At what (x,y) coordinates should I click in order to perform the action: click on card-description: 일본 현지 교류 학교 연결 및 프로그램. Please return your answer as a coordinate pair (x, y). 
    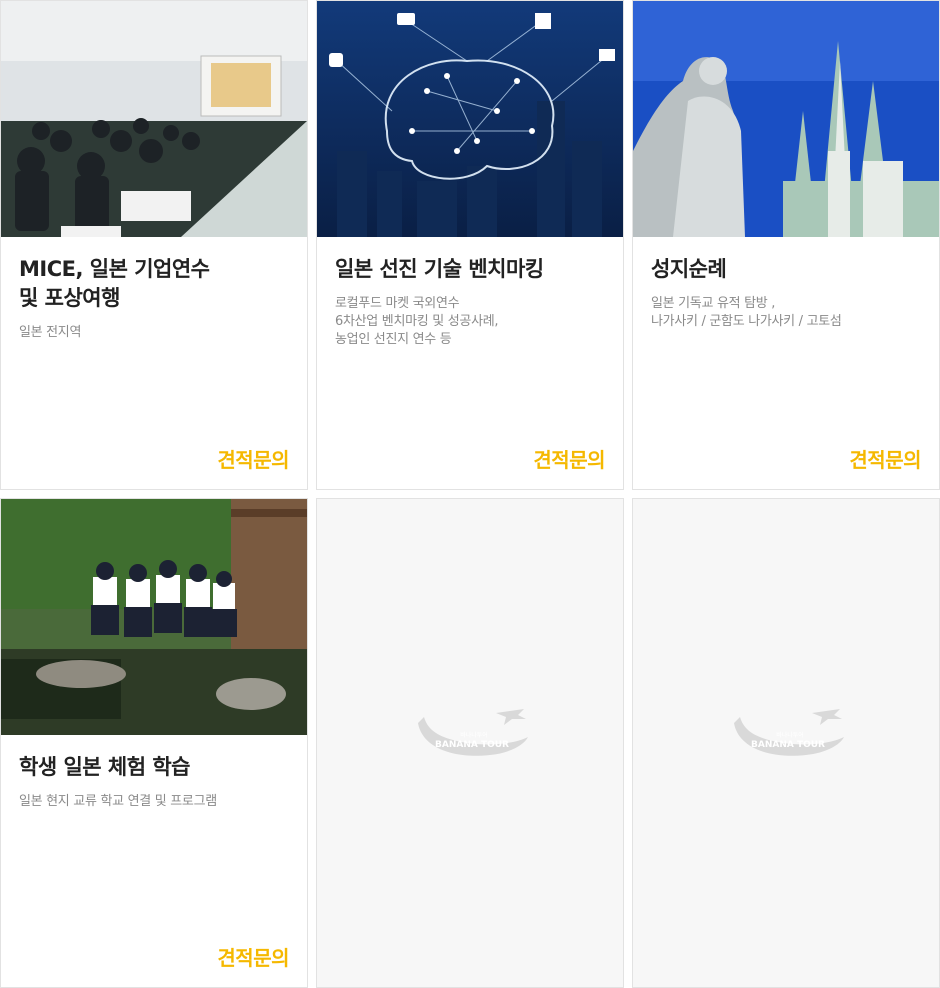
    Looking at the image, I should click on (118, 801).